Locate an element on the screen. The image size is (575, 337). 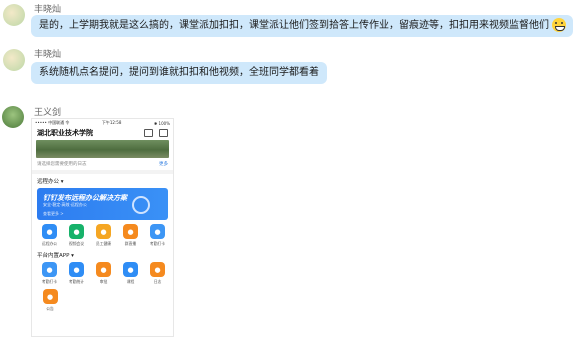
app-item: ● 日志 is located at coordinates (157, 273).